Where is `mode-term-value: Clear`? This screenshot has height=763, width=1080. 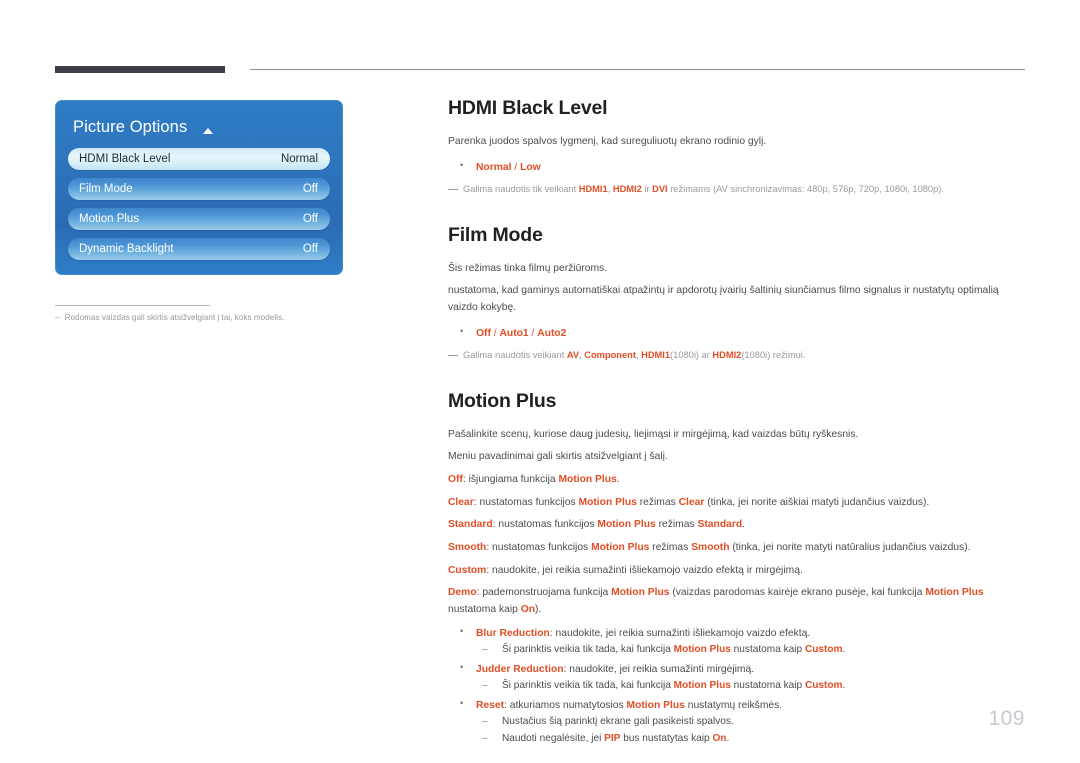
mode-term-value: Clear is located at coordinates (691, 502).